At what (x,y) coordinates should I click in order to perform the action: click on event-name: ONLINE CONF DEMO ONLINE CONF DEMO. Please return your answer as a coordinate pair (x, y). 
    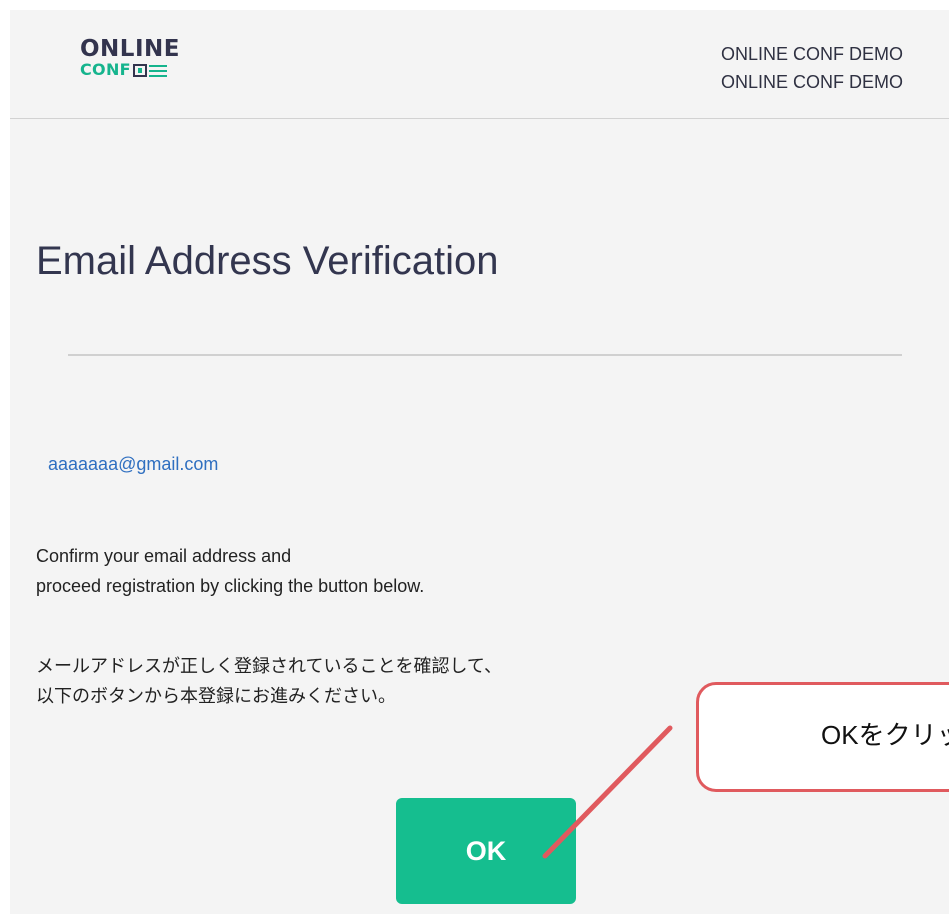
    Looking at the image, I should click on (812, 68).